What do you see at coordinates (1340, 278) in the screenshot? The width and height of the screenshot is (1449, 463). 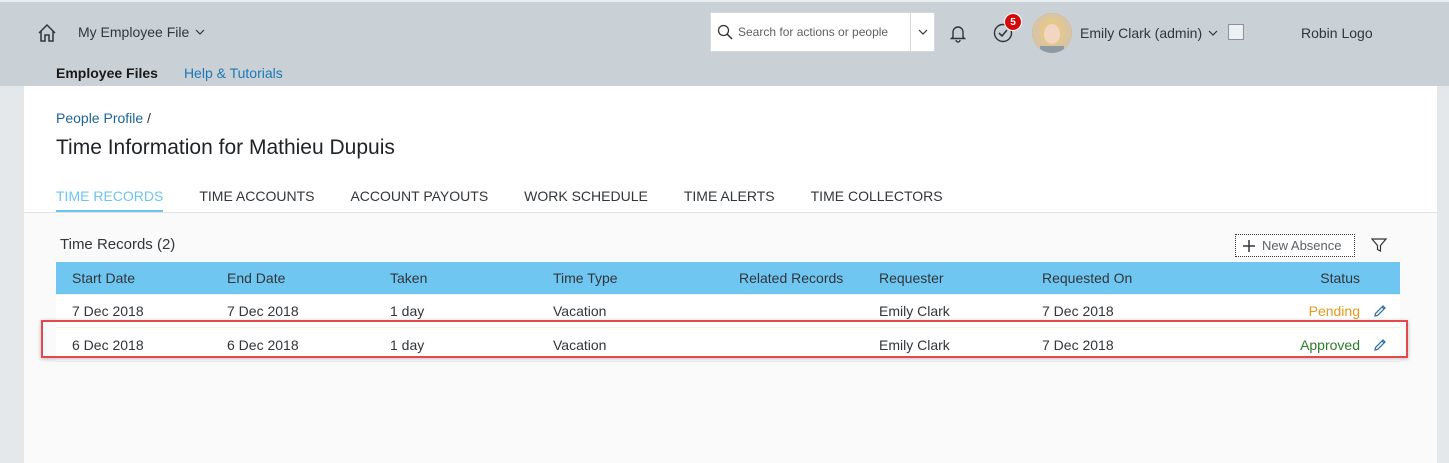 I see `col-status: Status` at bounding box center [1340, 278].